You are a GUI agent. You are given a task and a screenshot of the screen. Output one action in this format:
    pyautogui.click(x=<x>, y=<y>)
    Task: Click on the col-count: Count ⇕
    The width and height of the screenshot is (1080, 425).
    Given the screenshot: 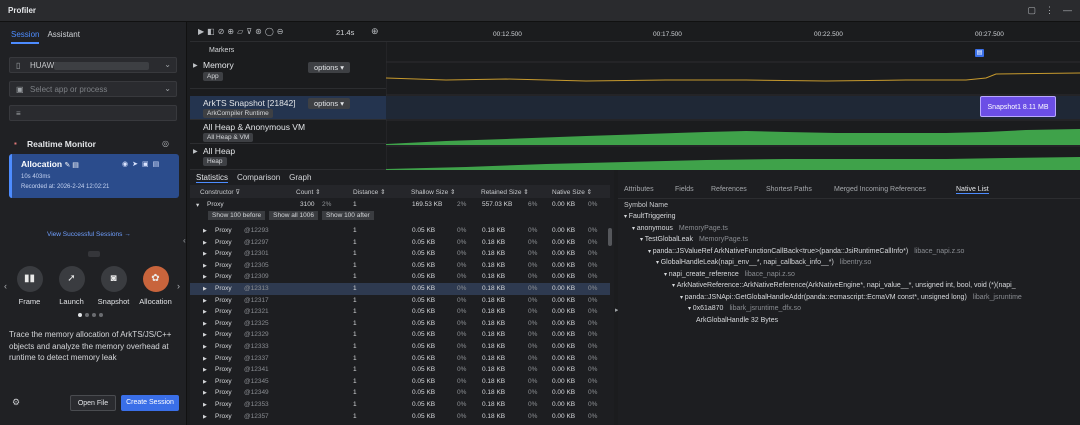 What is the action you would take?
    pyautogui.click(x=308, y=192)
    